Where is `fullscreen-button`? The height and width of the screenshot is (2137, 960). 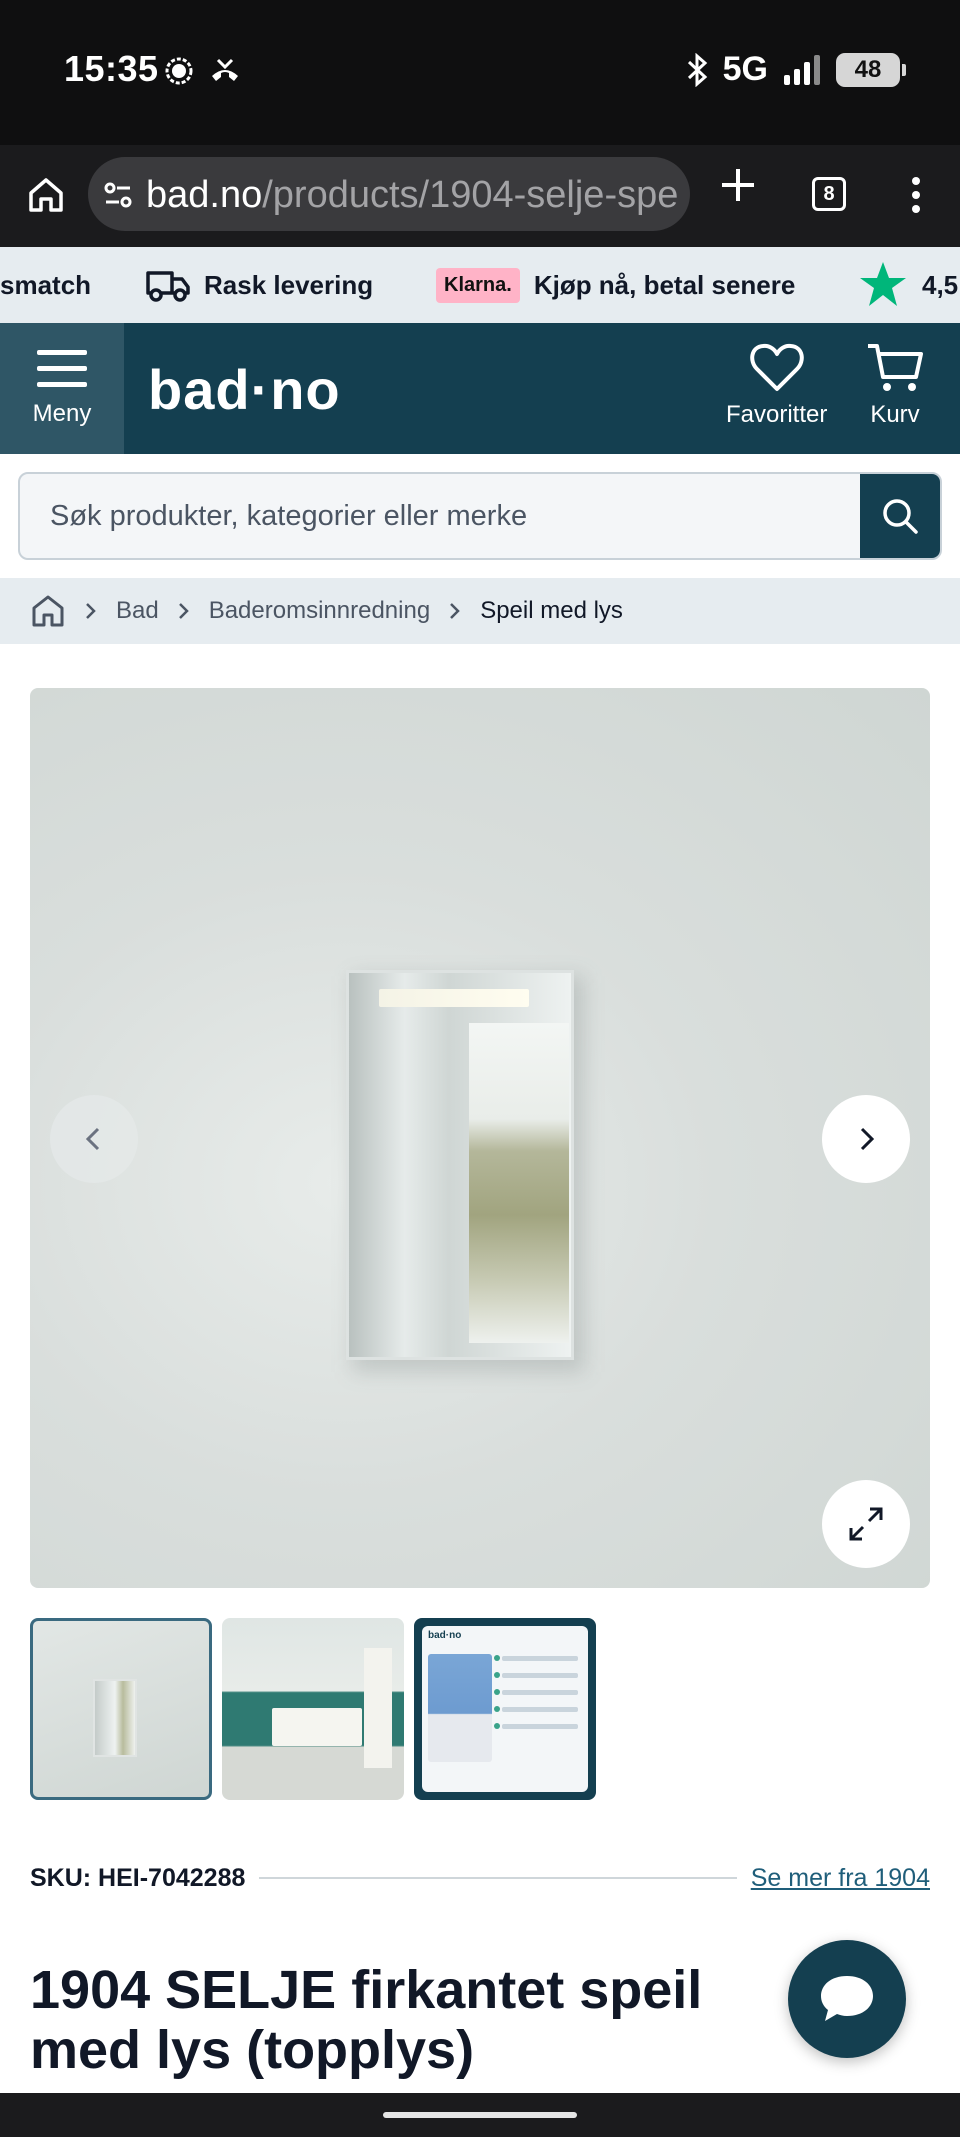 fullscreen-button is located at coordinates (866, 1524).